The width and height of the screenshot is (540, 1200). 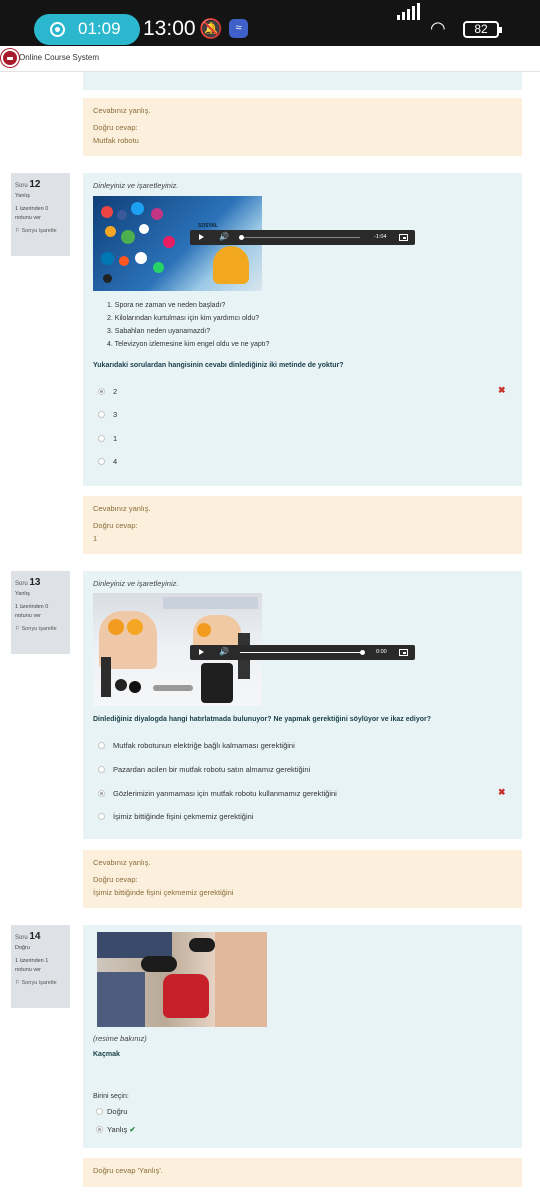 What do you see at coordinates (182, 979) in the screenshot?
I see `bag-theft-image` at bounding box center [182, 979].